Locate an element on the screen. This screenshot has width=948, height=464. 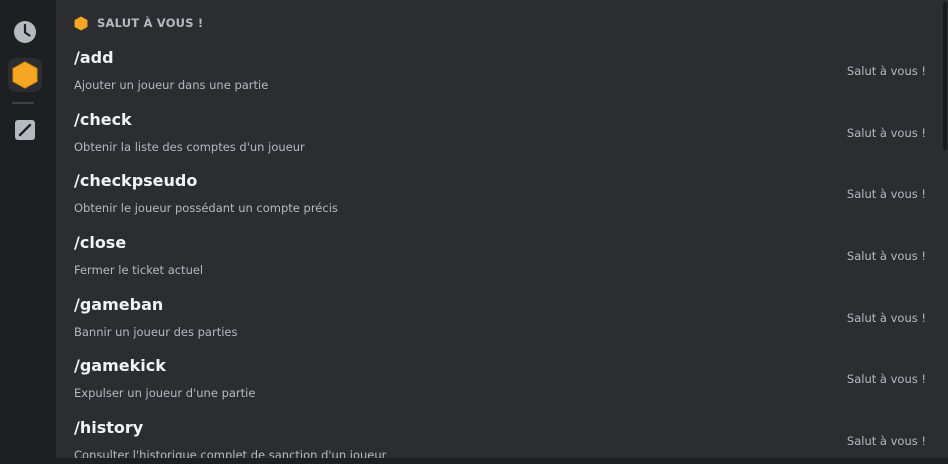
command-description: Expulser un joueur d'une partie is located at coordinates (165, 393).